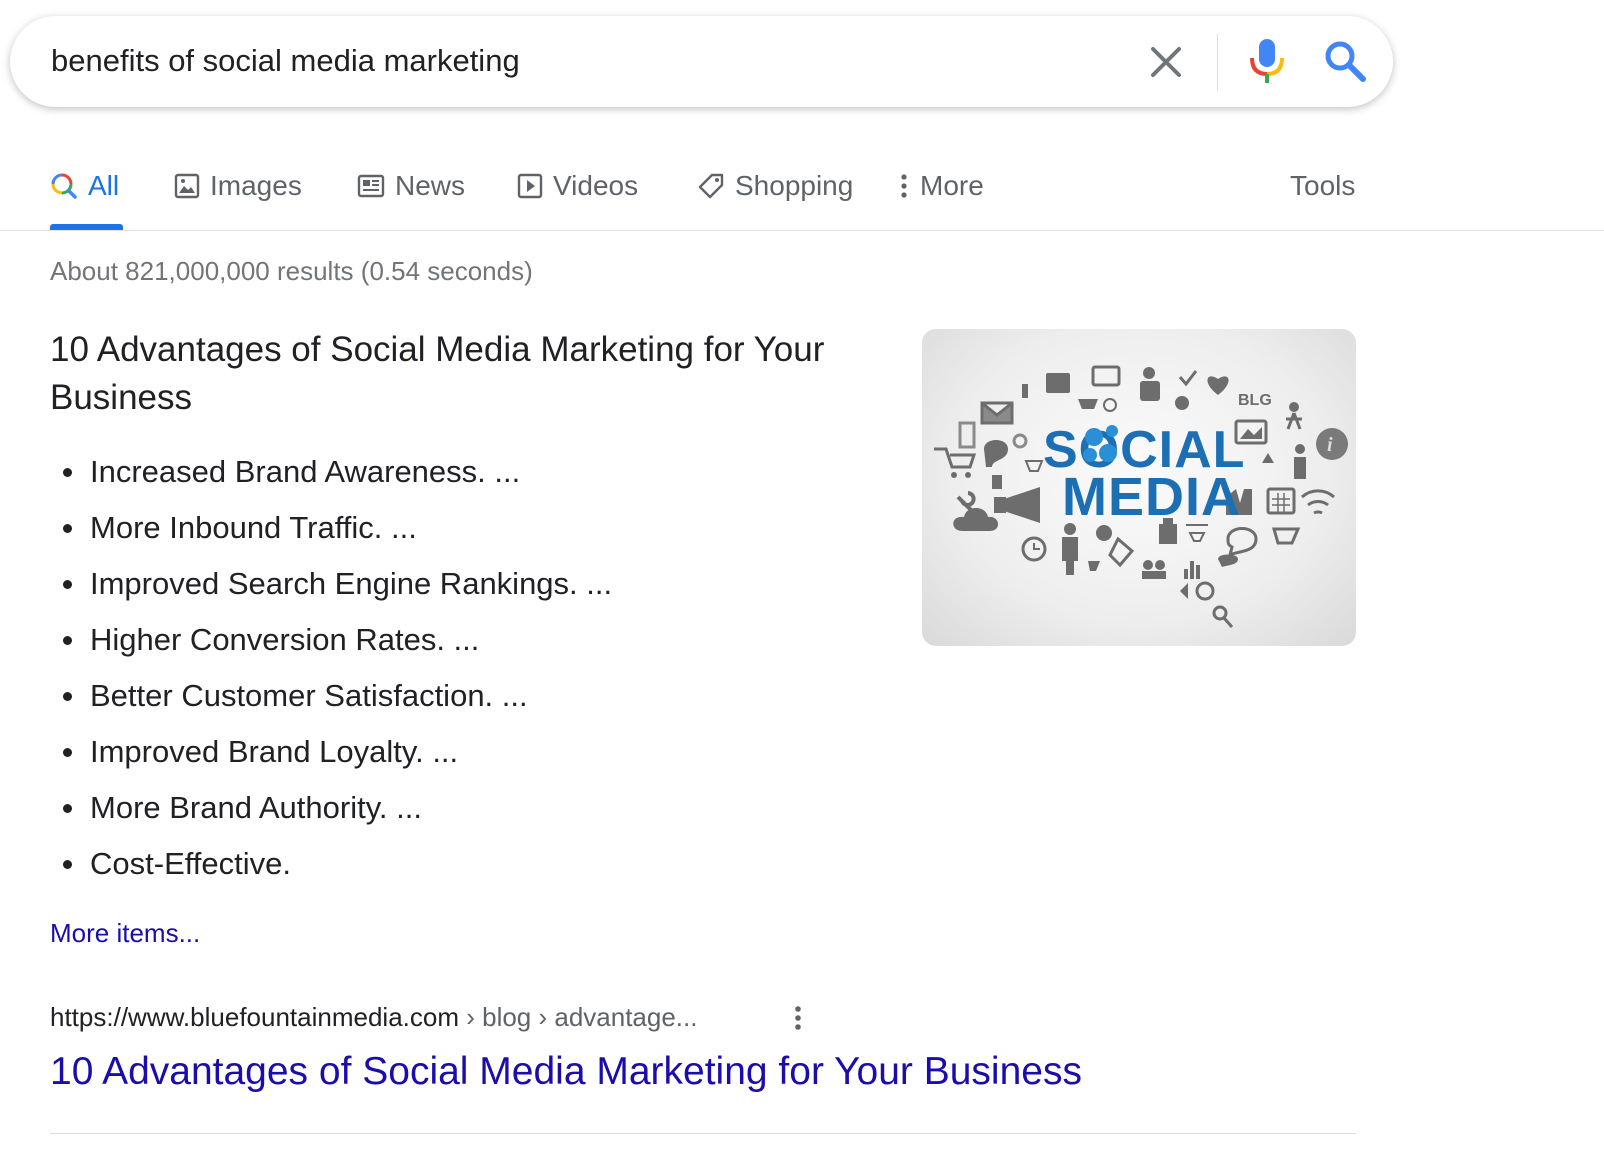 The image size is (1604, 1174). I want to click on result-stats: About 821,000,000 results (0.54 seconds), so click(291, 271).